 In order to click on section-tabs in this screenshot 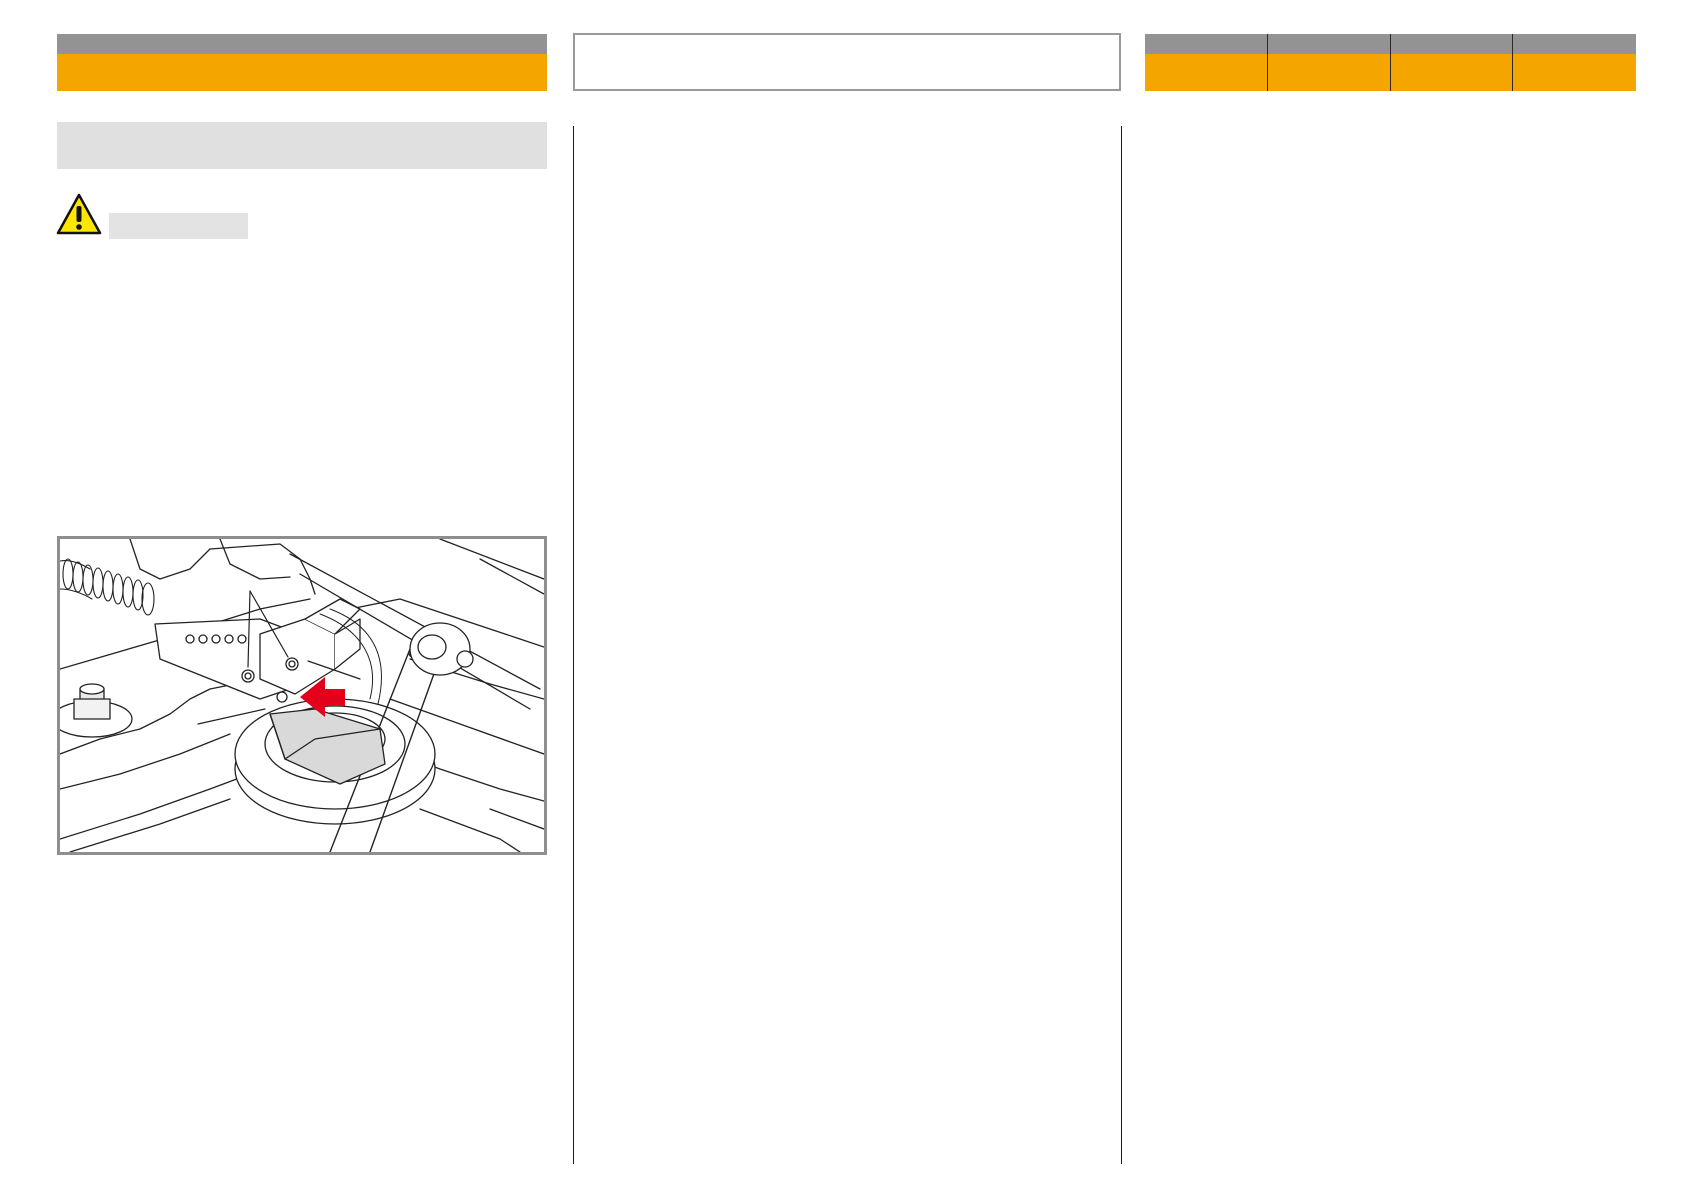, I will do `click(1390, 62)`.